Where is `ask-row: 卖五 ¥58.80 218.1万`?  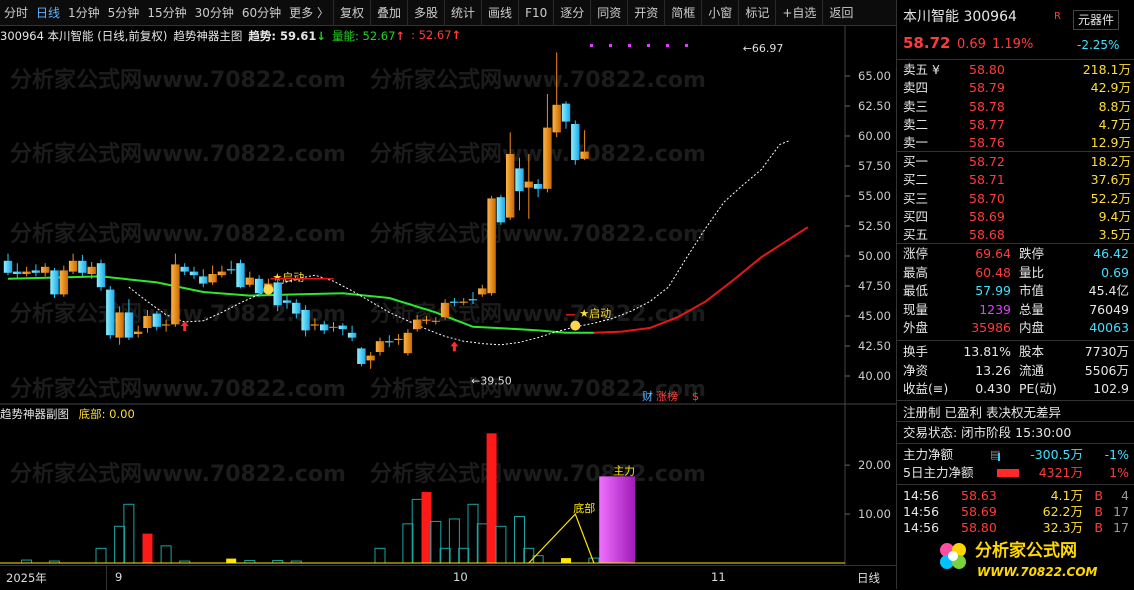 ask-row: 卖五 ¥58.80 218.1万 is located at coordinates (1015, 70).